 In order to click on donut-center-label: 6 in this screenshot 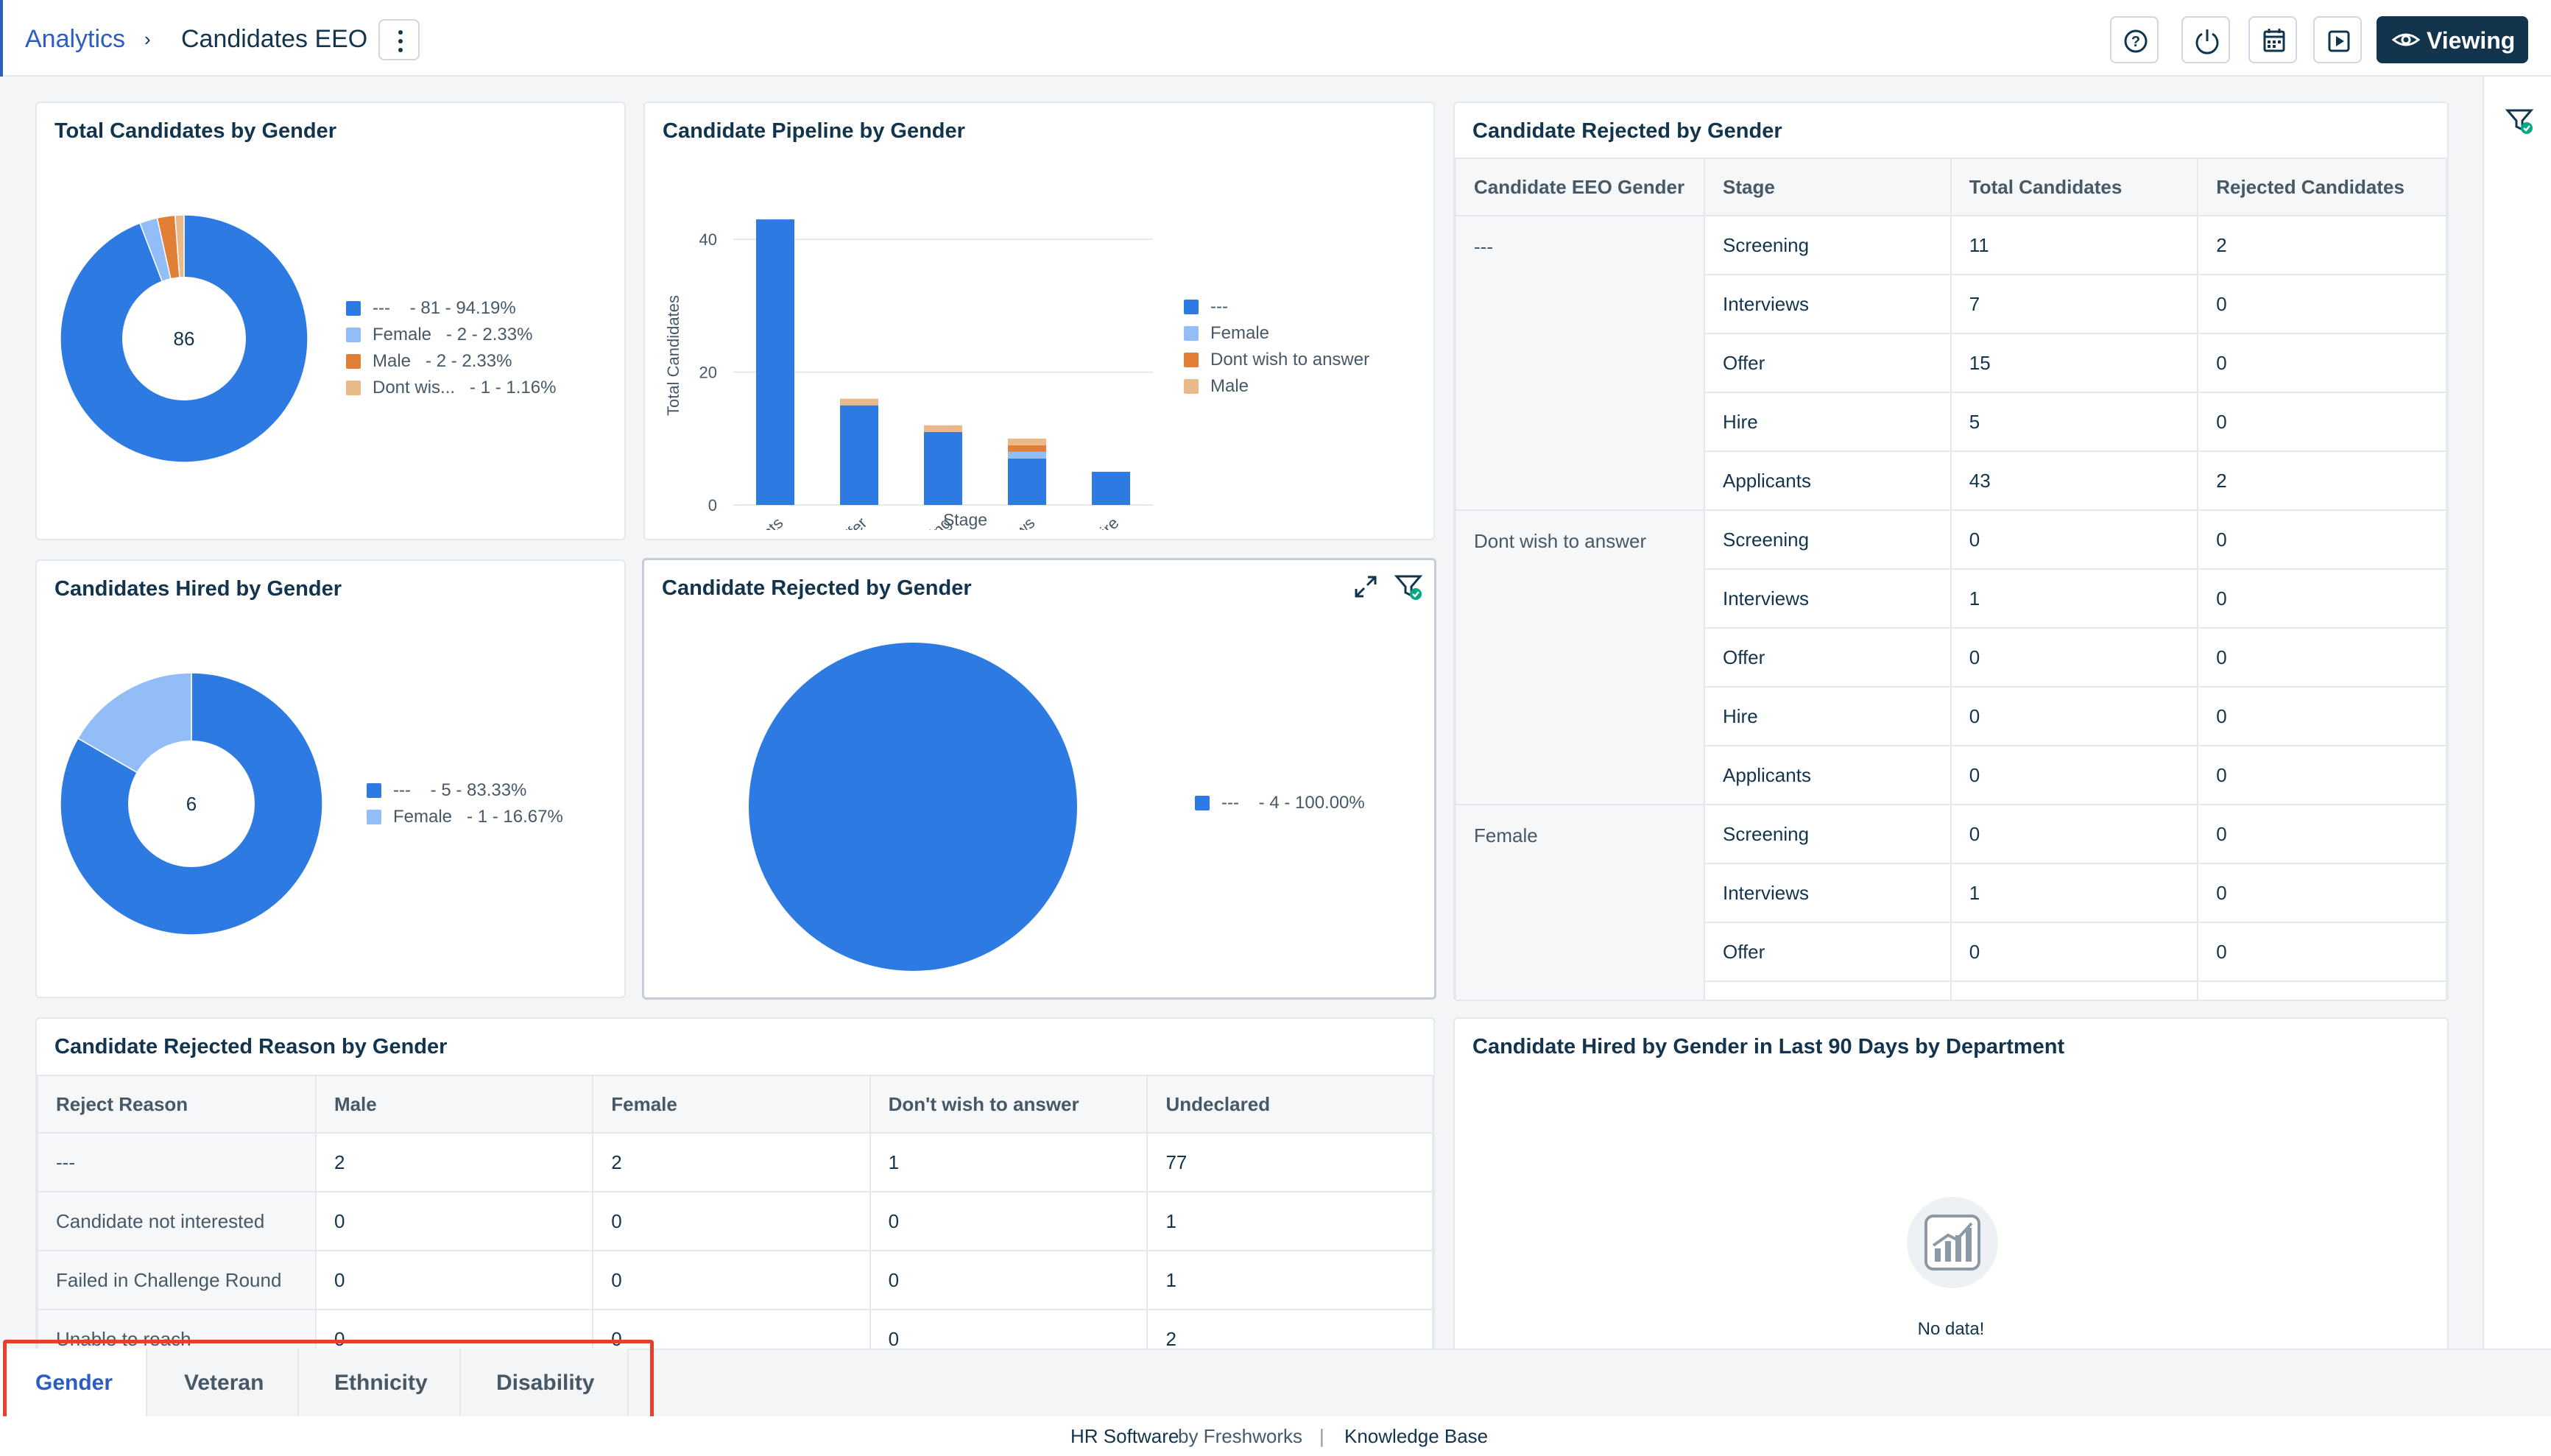, I will do `click(192, 804)`.